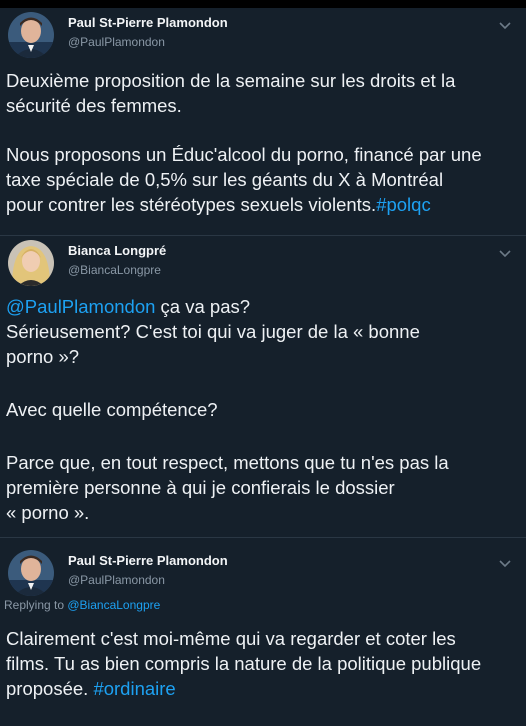 This screenshot has width=526, height=726. What do you see at coordinates (50, 688) in the screenshot?
I see `tweet-line-text: proposée.` at bounding box center [50, 688].